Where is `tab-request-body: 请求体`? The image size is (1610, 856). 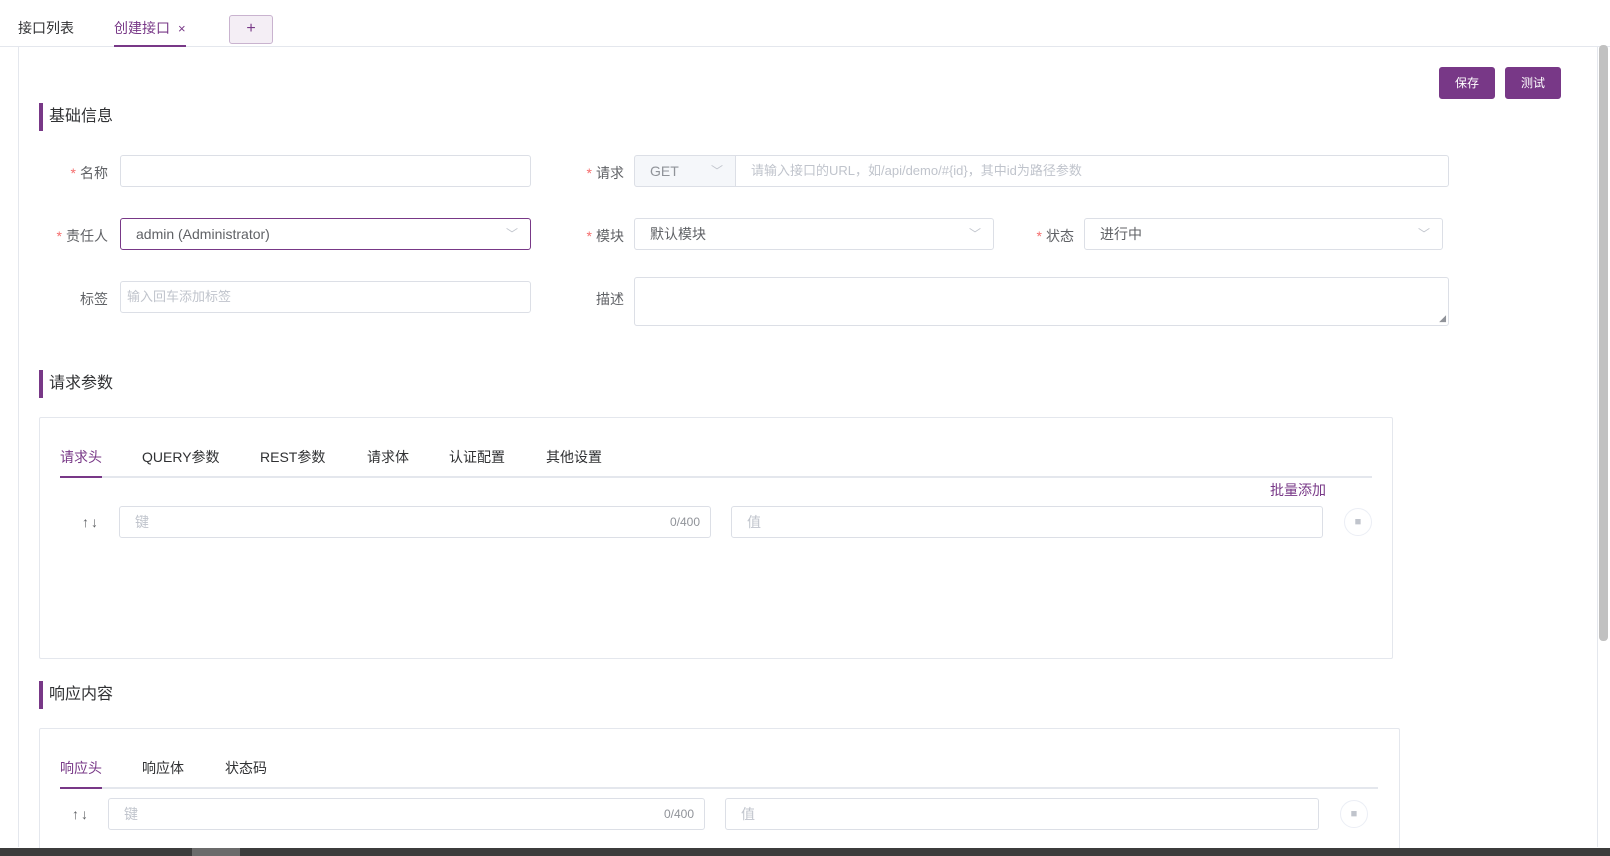
tab-request-body: 请求体 is located at coordinates (388, 463).